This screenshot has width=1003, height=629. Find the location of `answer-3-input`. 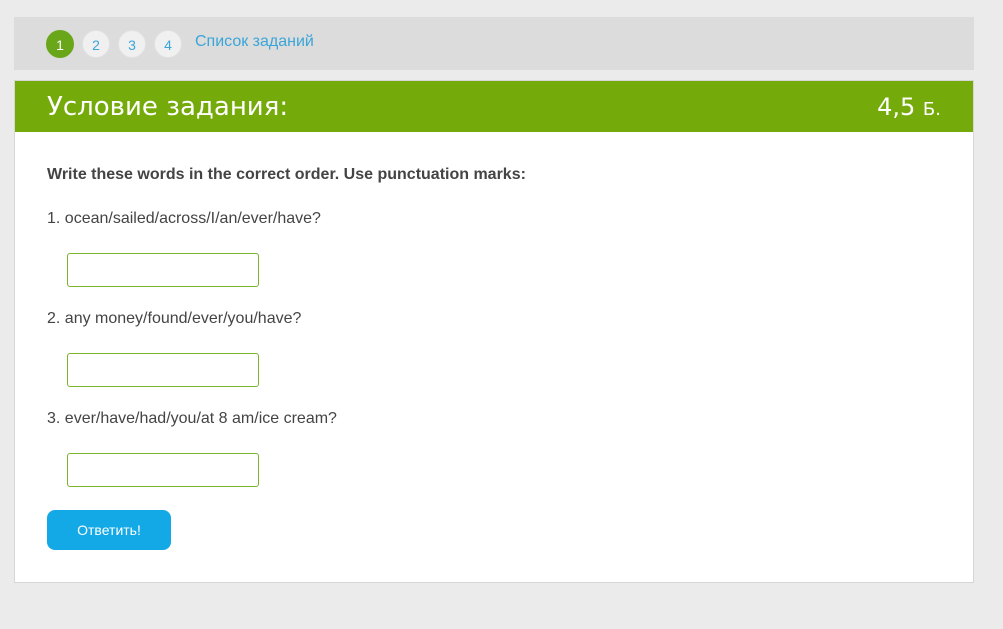

answer-3-input is located at coordinates (163, 470).